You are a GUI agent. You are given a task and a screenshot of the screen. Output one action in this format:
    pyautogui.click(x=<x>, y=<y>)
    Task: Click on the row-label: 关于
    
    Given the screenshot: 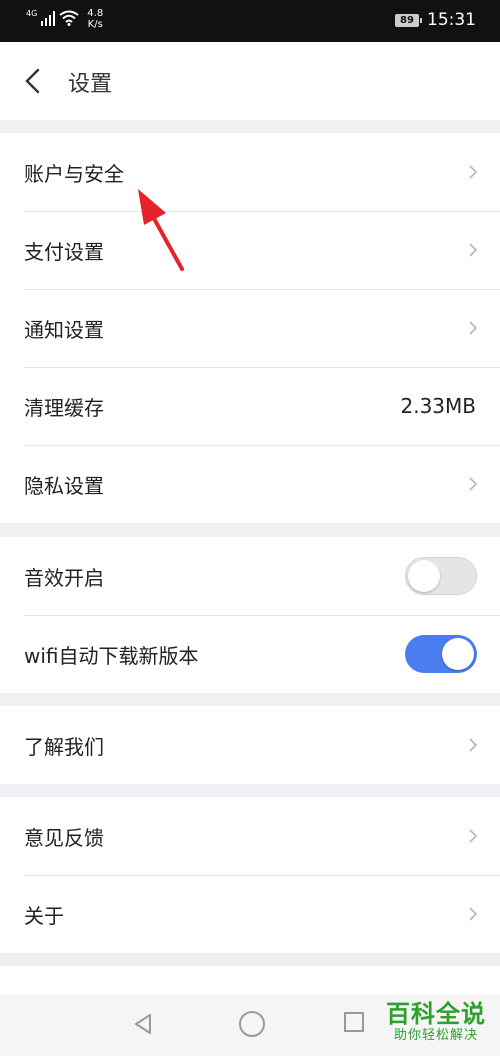 What is the action you would take?
    pyautogui.click(x=44, y=915)
    